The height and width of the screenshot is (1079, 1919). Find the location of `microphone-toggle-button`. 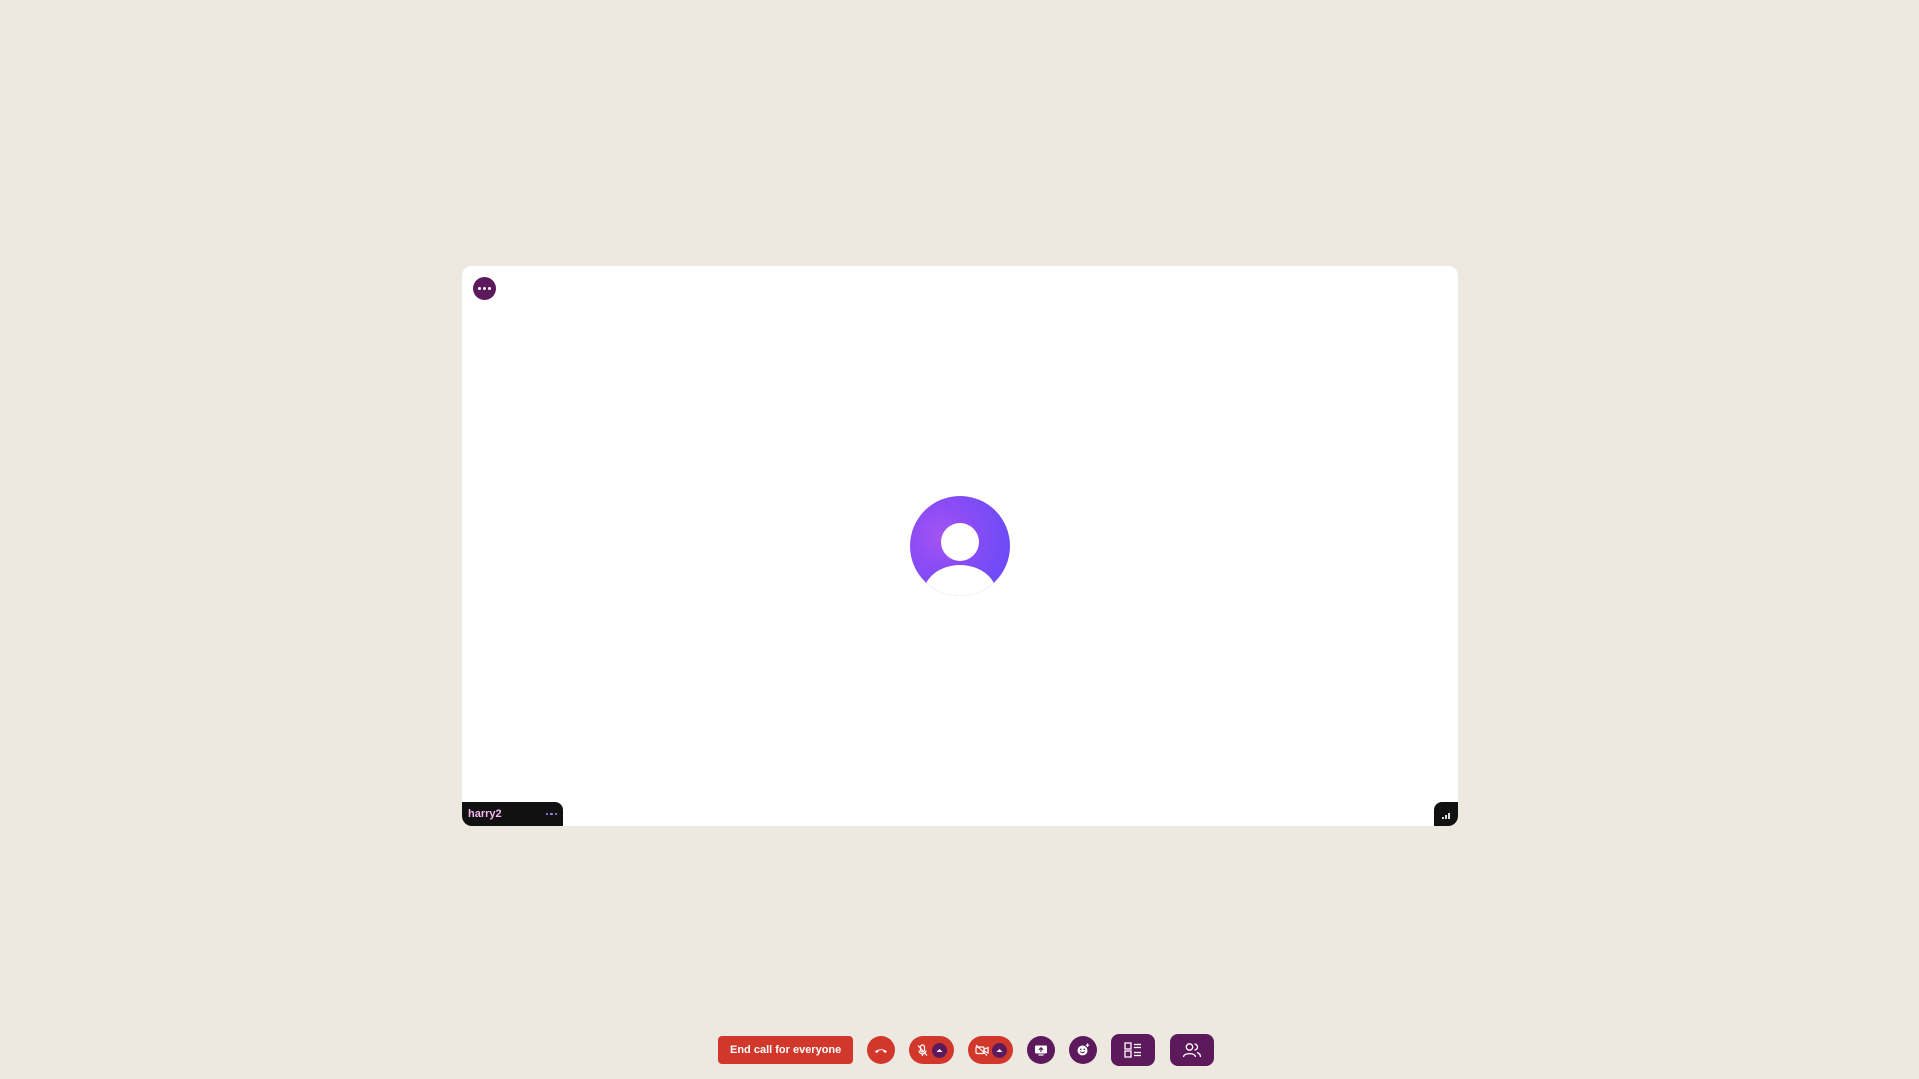

microphone-toggle-button is located at coordinates (932, 1050).